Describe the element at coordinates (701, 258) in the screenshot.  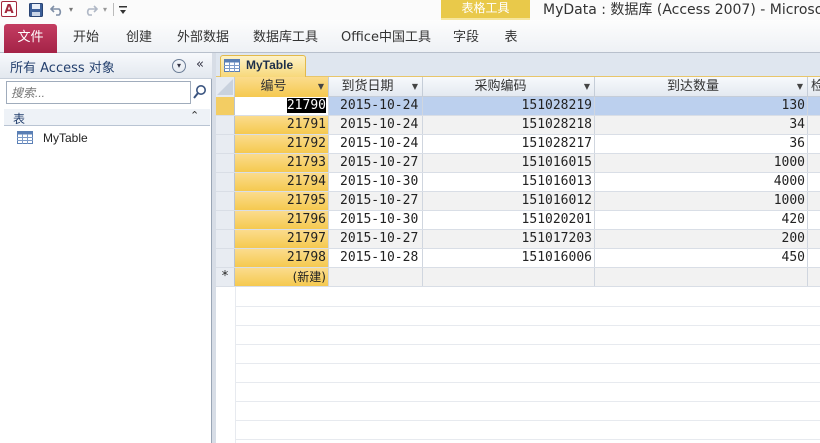
I see `cell-qty: 450` at that location.